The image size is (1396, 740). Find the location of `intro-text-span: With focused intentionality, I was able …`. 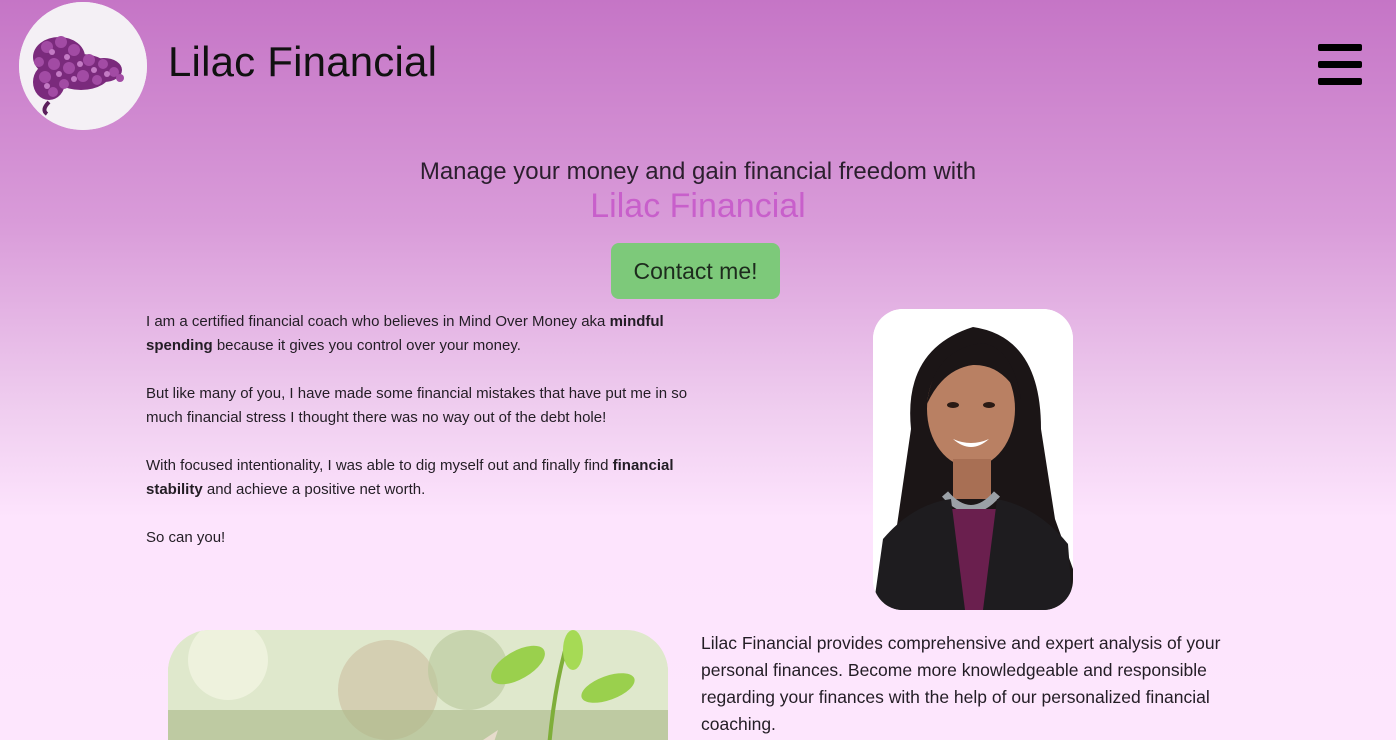

intro-text-span: With focused intentionality, I was able … is located at coordinates (379, 465).